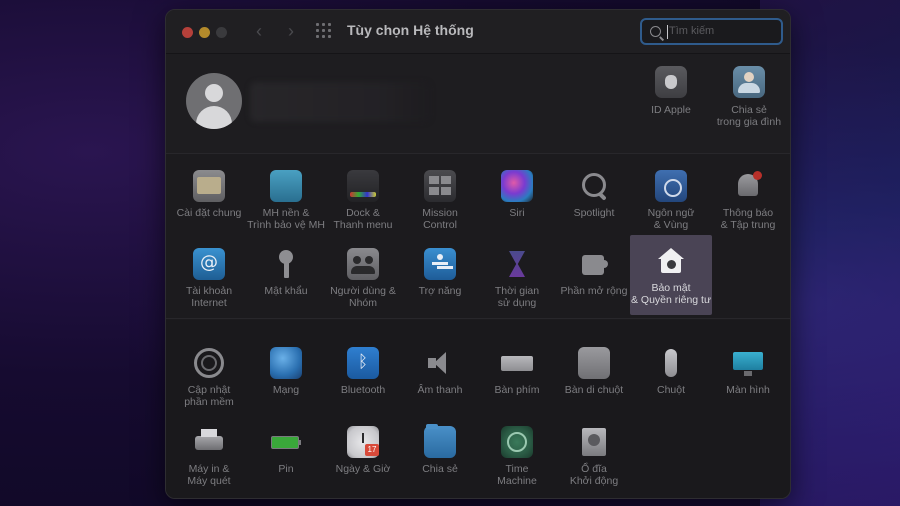 This screenshot has width=900, height=506. Describe the element at coordinates (440, 363) in the screenshot. I see `sound-icon` at that location.